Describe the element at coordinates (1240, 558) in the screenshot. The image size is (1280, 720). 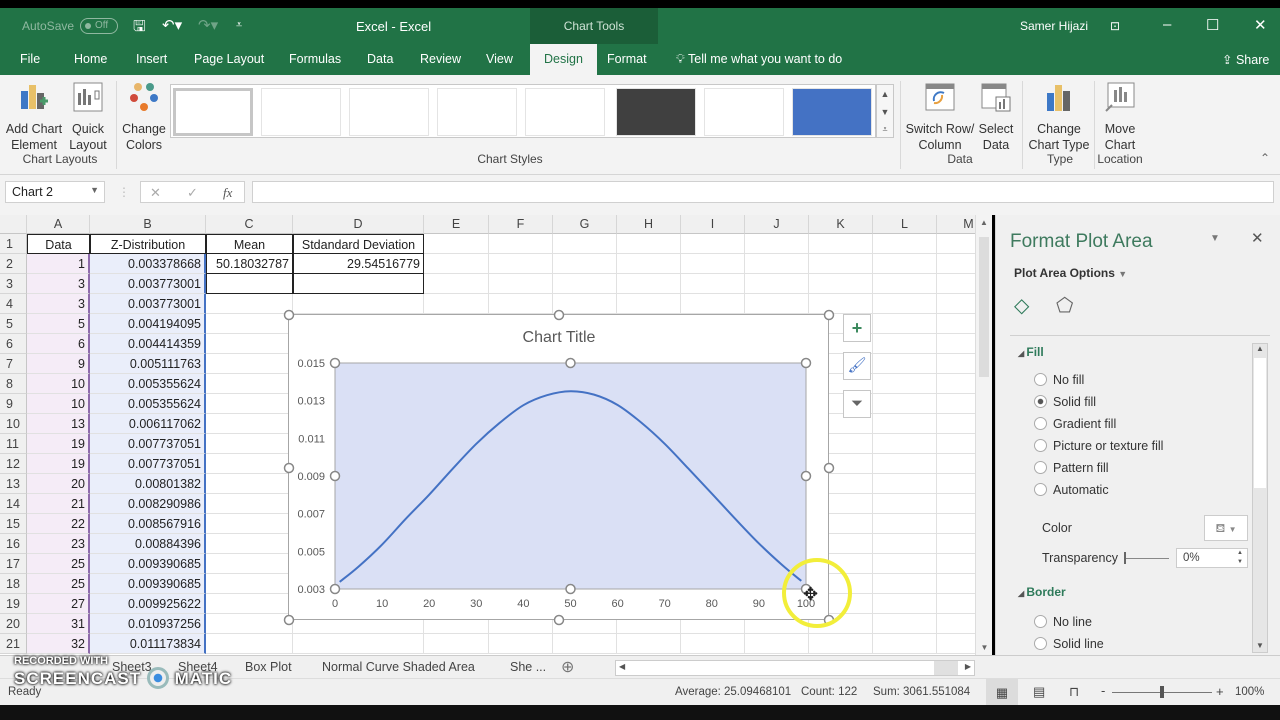
I see `spinner-icon: ▲ ▼` at that location.